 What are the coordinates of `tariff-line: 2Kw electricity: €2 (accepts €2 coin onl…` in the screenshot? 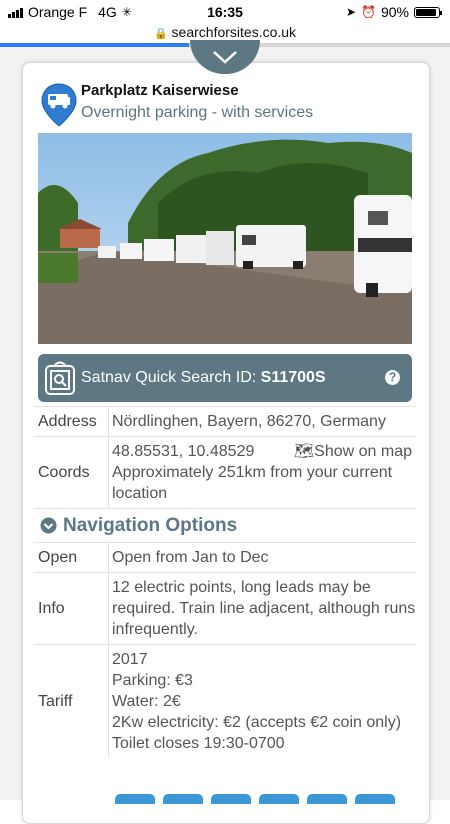 It's located at (257, 722).